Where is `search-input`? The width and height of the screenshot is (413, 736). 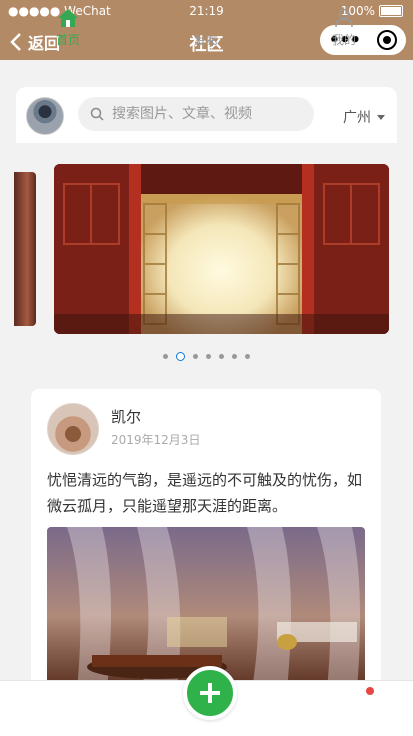
search-input is located at coordinates (207, 114).